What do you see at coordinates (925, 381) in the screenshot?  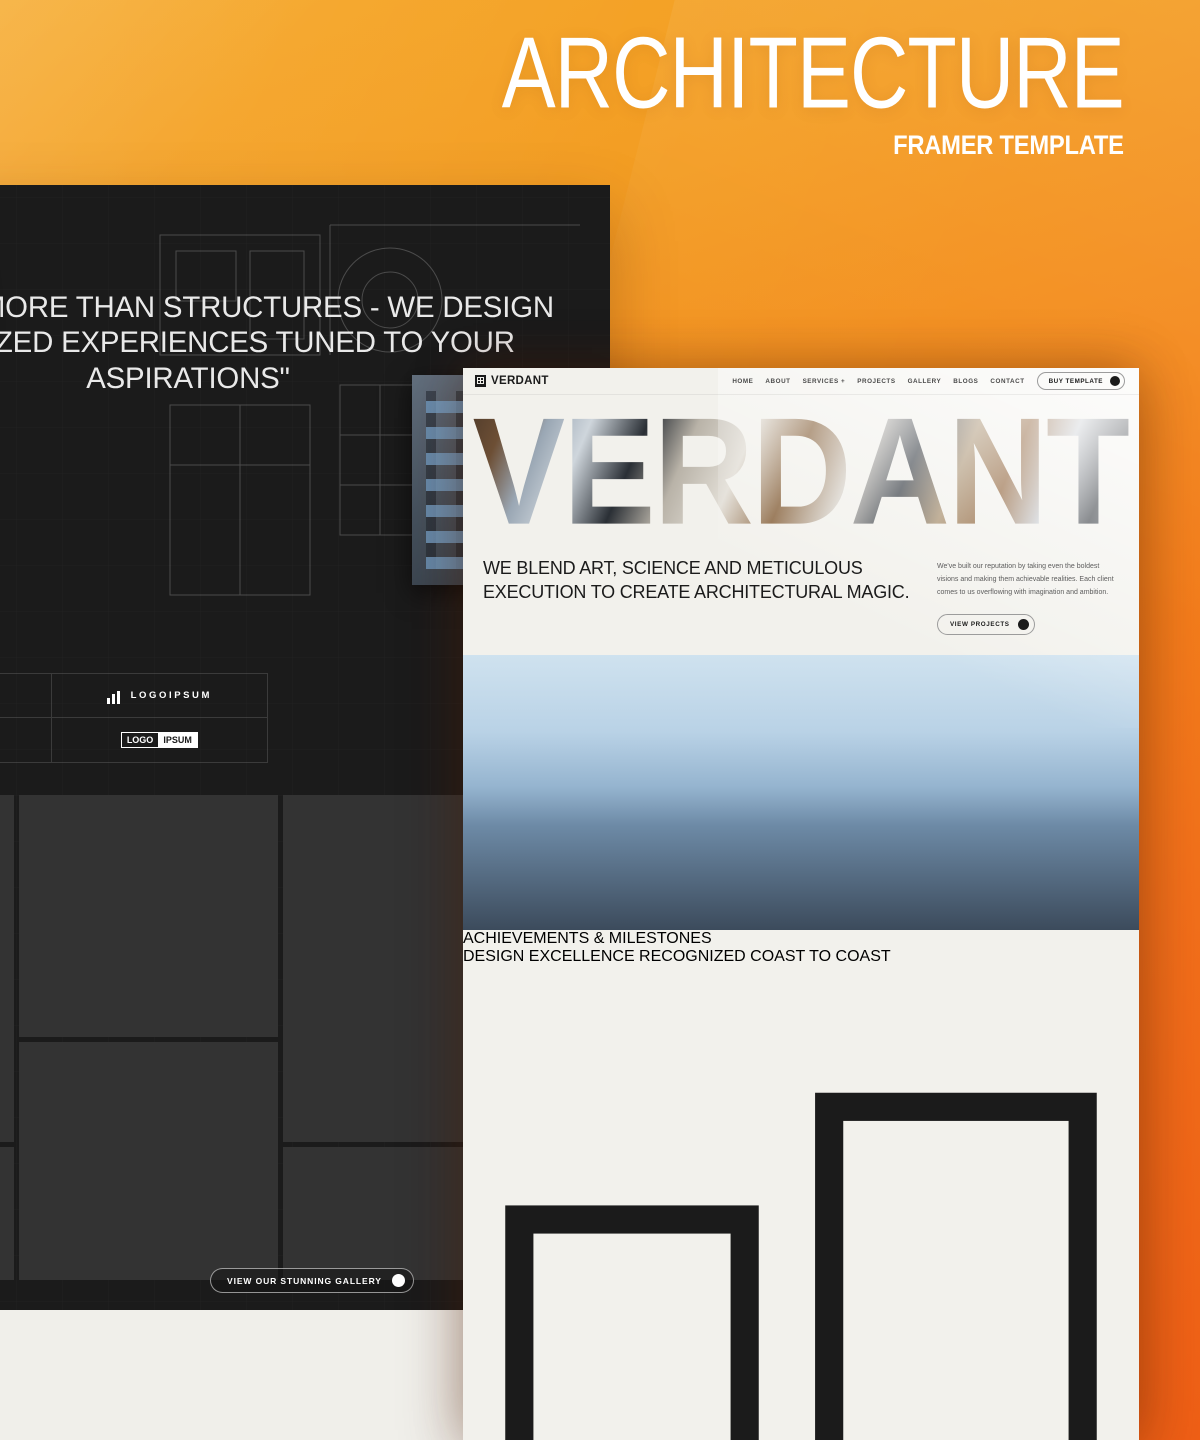 I see `nav-item-gallery: GALLERY` at bounding box center [925, 381].